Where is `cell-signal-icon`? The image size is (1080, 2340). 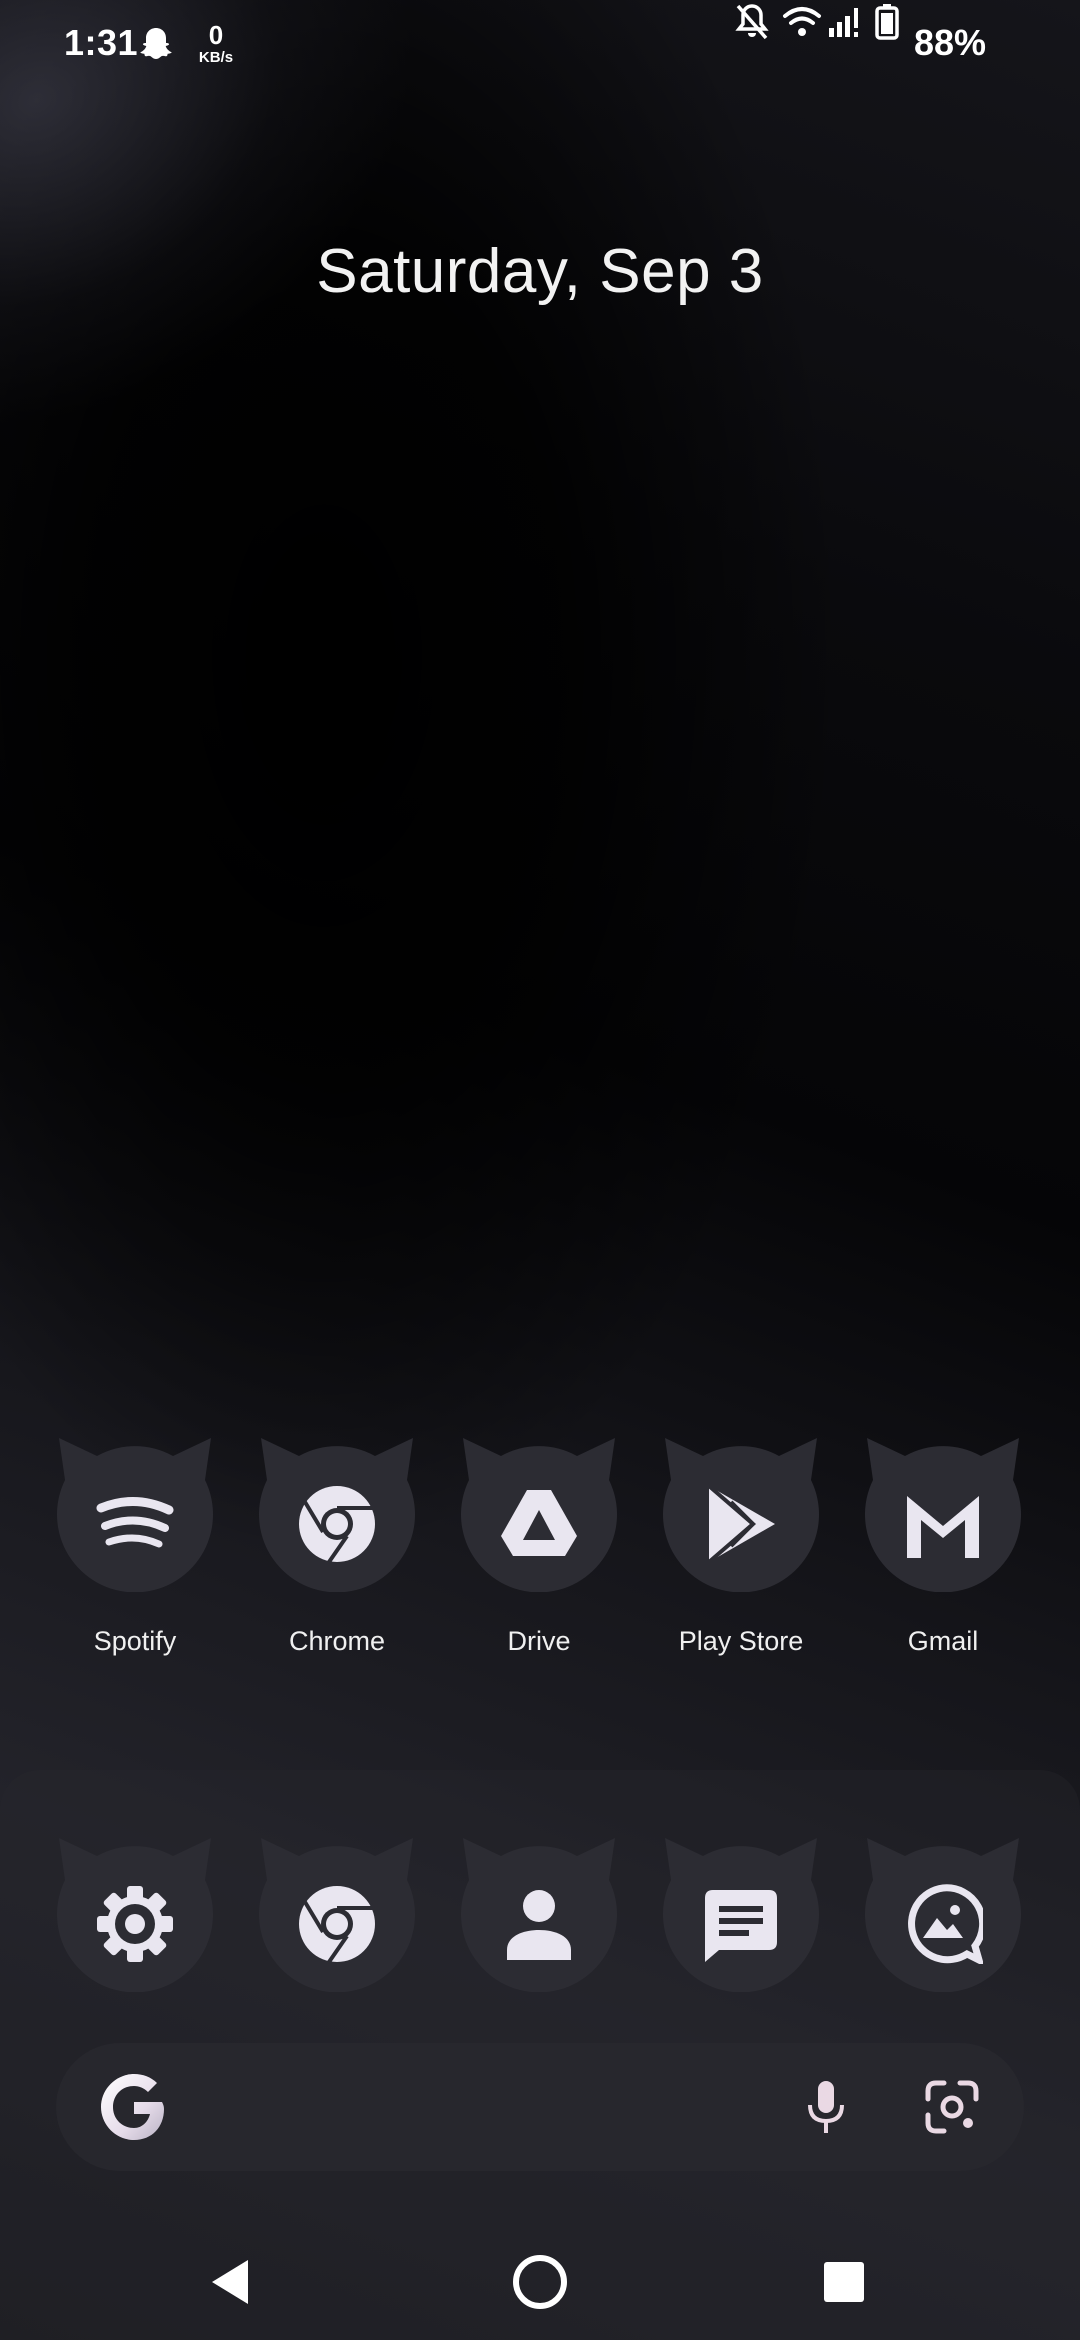 cell-signal-icon is located at coordinates (846, 22).